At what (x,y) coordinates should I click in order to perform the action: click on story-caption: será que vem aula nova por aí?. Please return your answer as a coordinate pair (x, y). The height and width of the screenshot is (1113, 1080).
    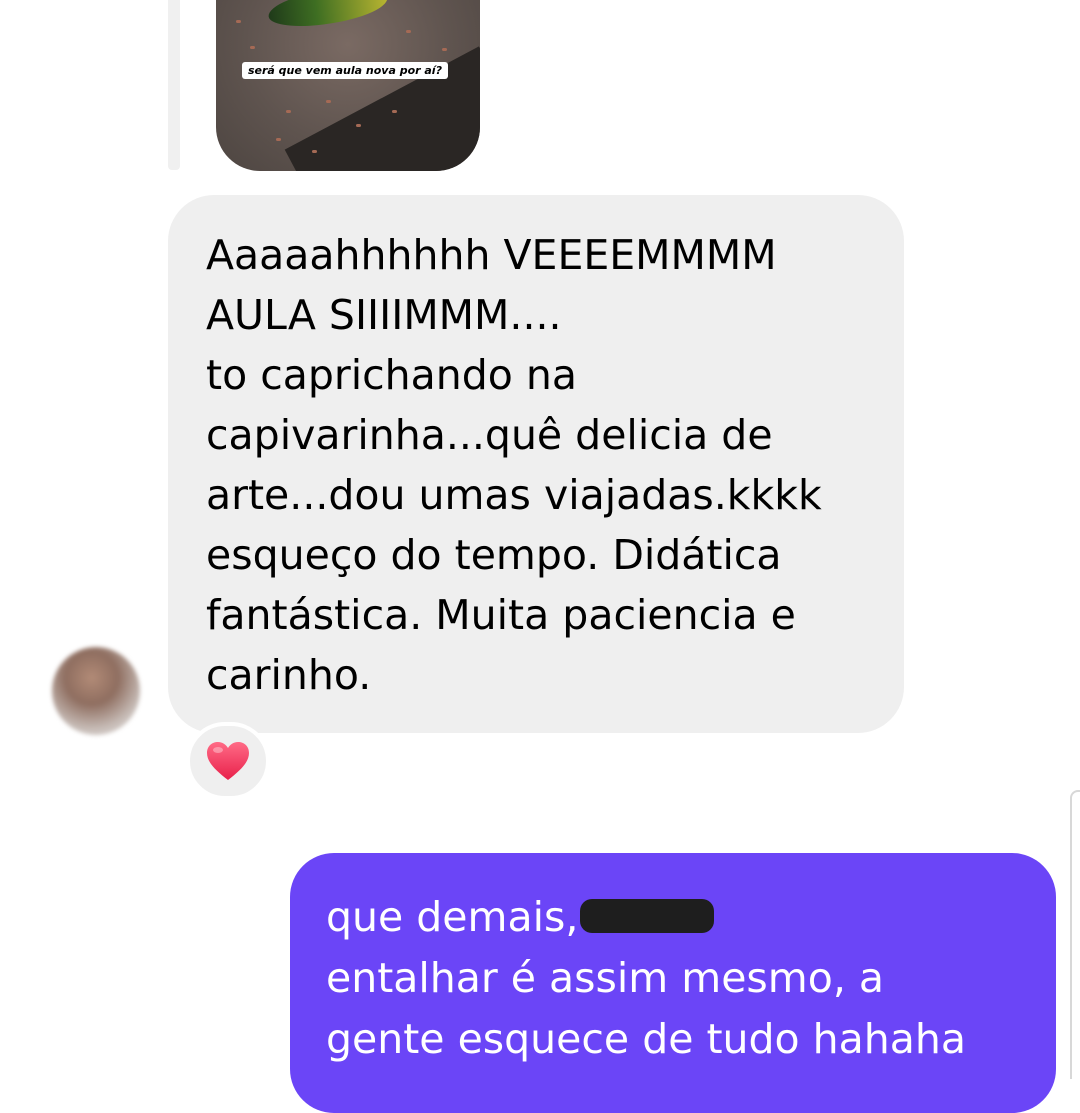
    Looking at the image, I should click on (345, 70).